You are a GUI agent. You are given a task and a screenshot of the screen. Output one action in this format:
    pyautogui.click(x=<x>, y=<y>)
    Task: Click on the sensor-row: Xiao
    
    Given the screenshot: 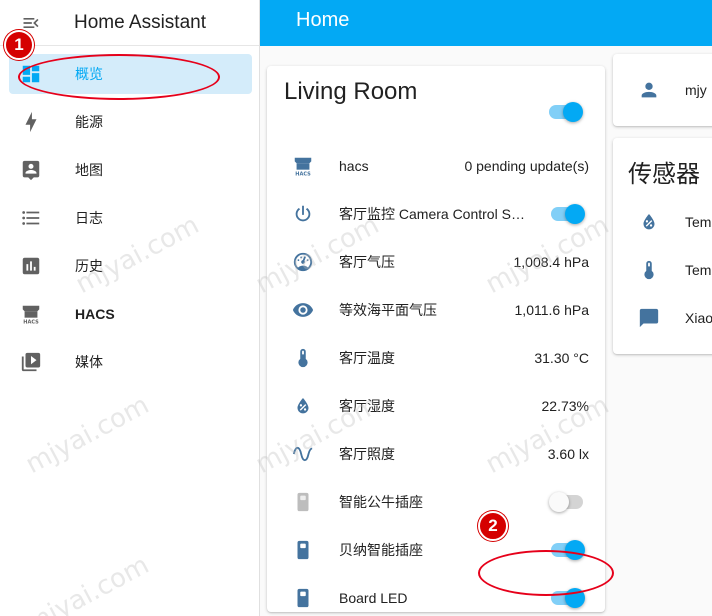 What is the action you would take?
    pyautogui.click(x=662, y=318)
    